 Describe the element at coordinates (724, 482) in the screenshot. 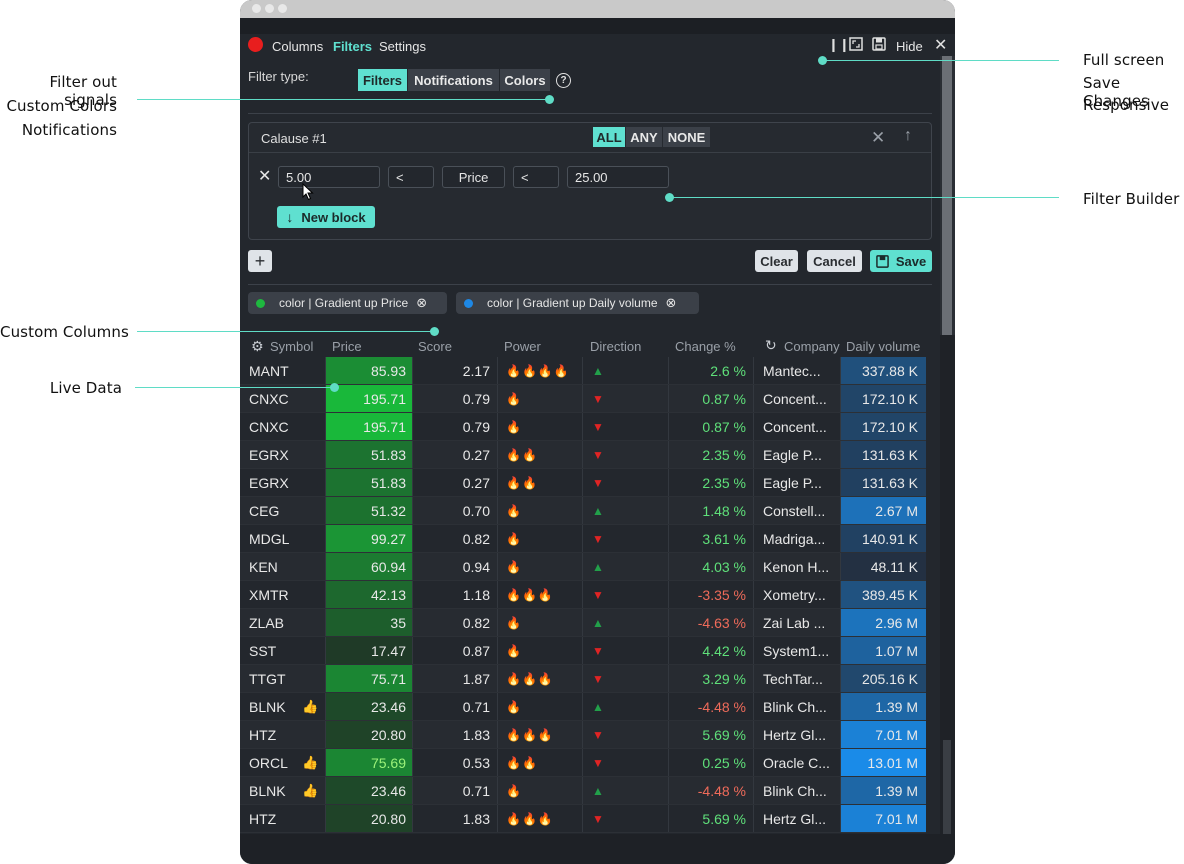

I see `cell-change: 2.35 %` at that location.